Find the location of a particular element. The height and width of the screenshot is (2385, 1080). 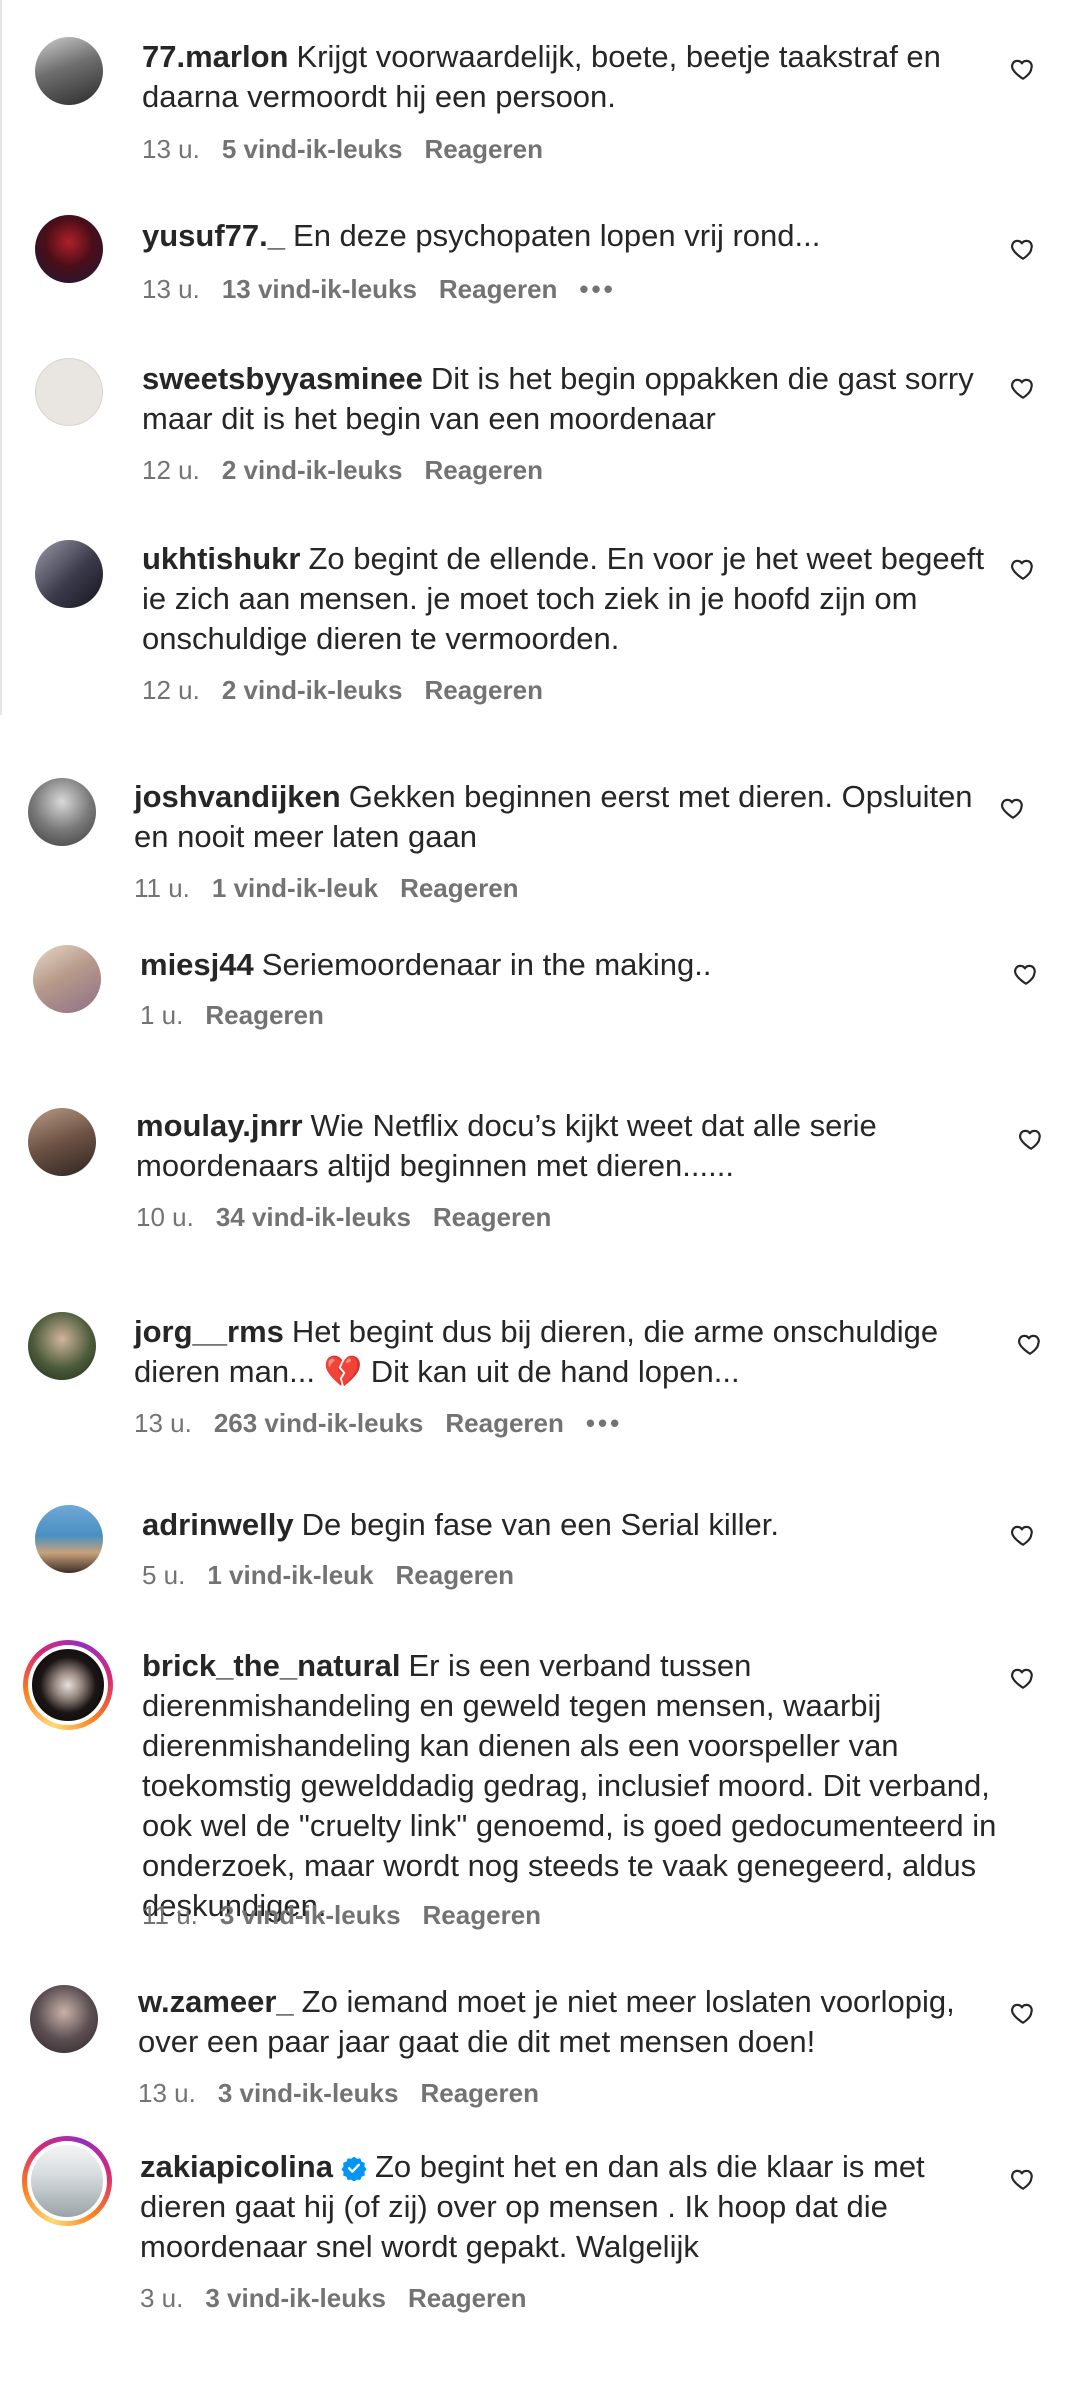

comment-likes: 5 vind-ik-leuks is located at coordinates (312, 149).